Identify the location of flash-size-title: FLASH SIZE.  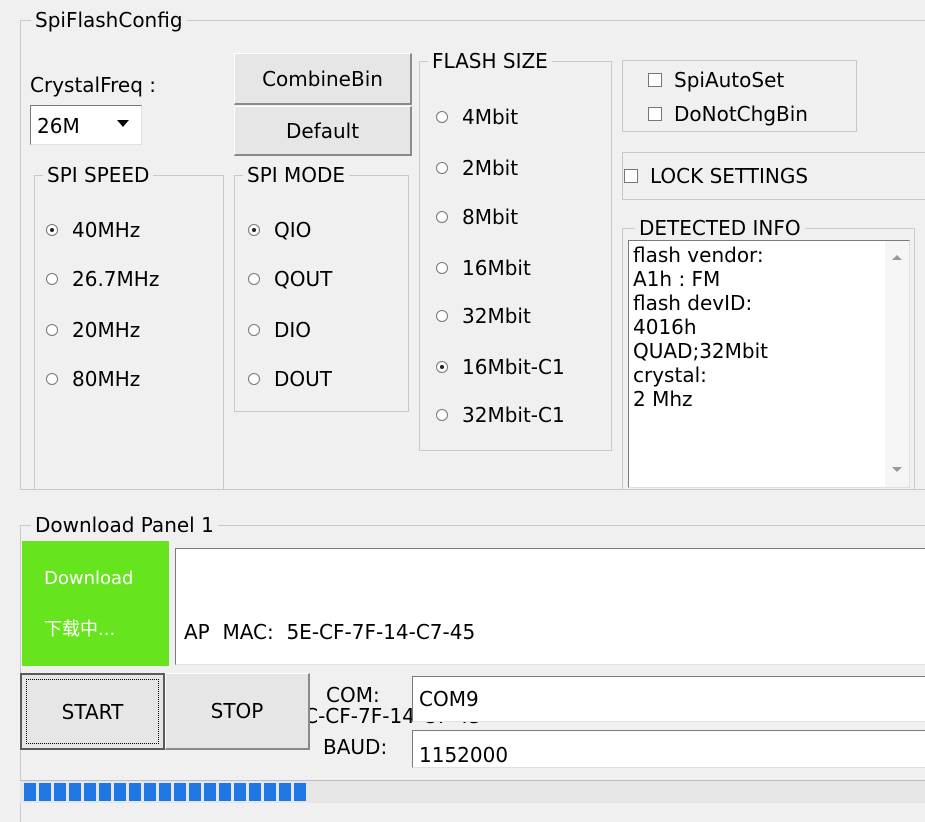
(490, 61).